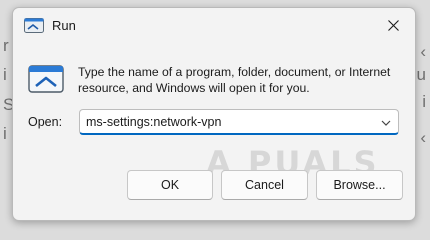 This screenshot has width=430, height=240. Describe the element at coordinates (46, 79) in the screenshot. I see `run-program-icon` at that location.